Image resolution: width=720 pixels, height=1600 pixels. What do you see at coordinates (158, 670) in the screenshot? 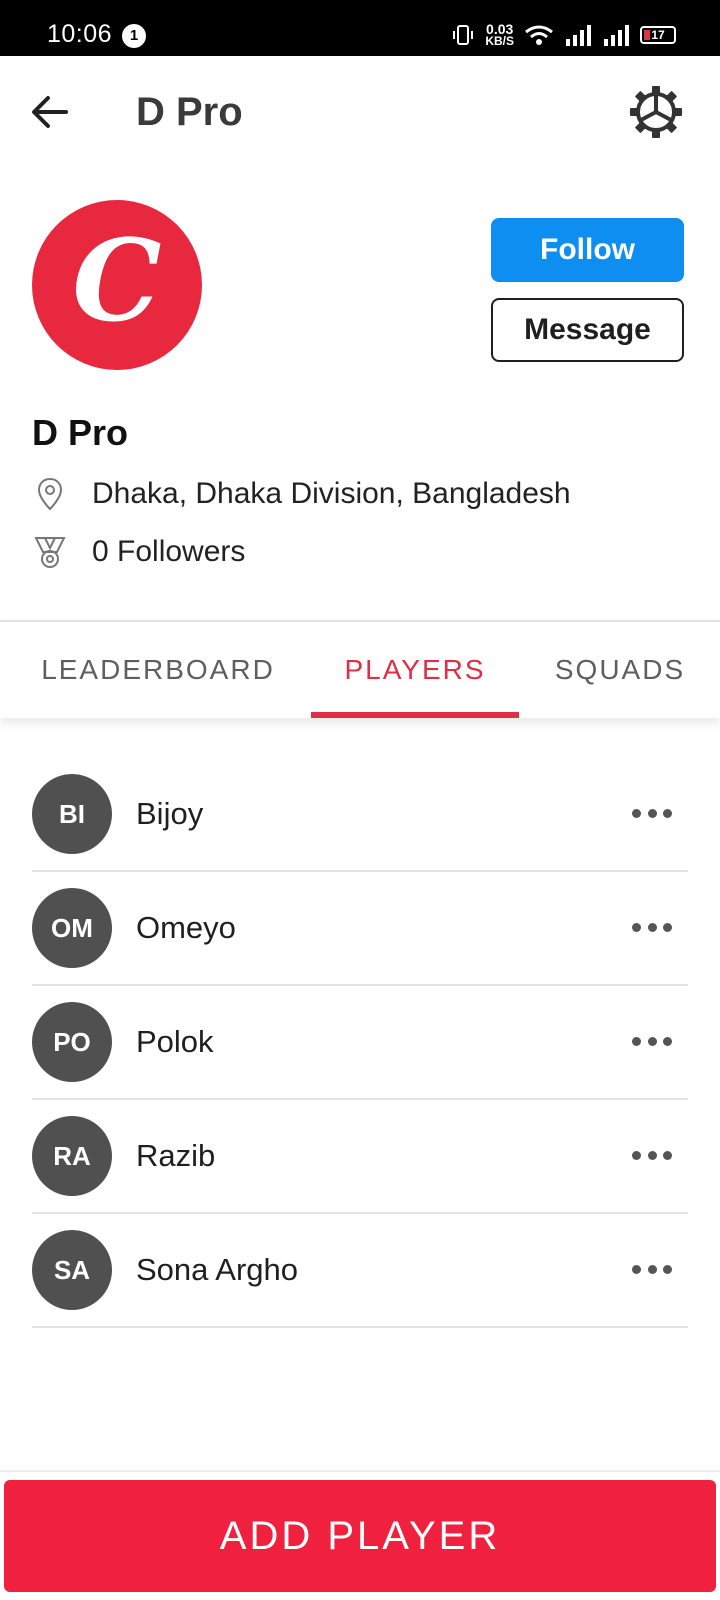
I see `tab-leaderboard: LEADERBOARD` at bounding box center [158, 670].